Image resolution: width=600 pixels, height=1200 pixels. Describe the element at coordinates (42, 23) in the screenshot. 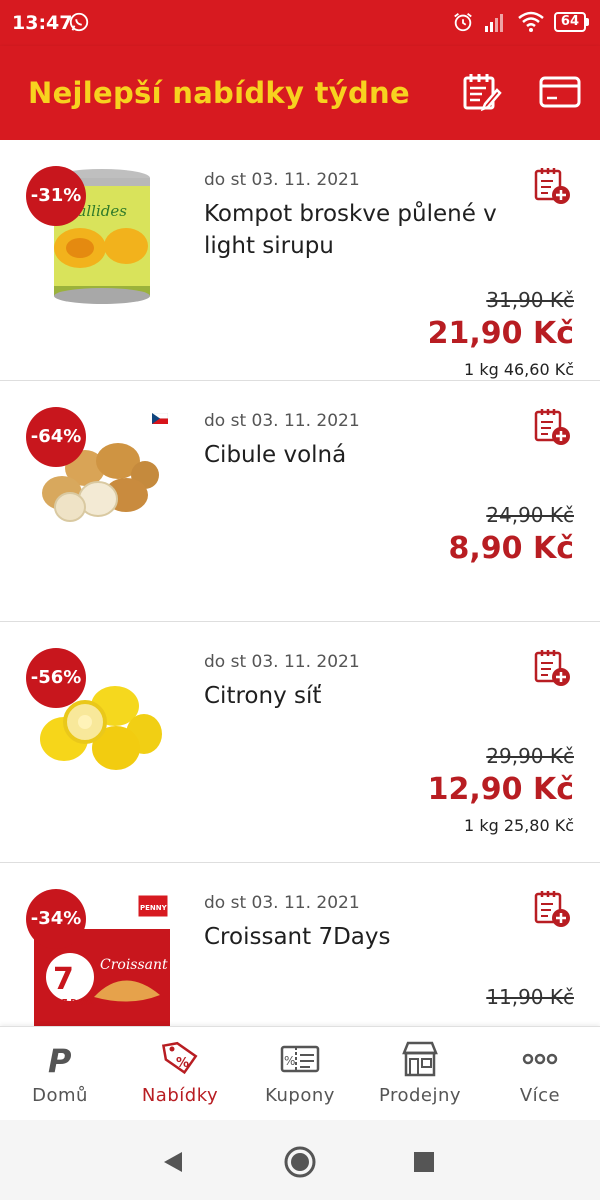

I see `status-time: 13:47` at that location.